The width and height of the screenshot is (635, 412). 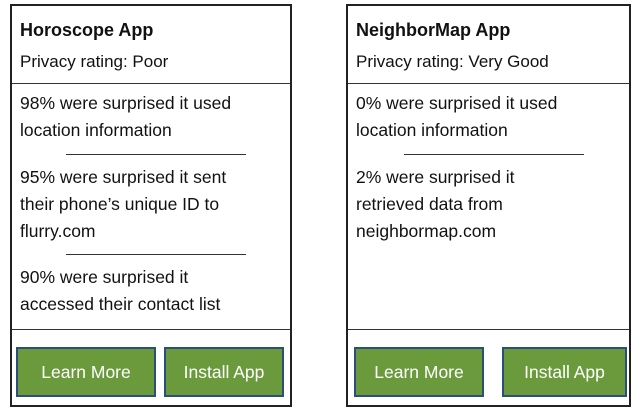 What do you see at coordinates (87, 30) in the screenshot?
I see `app-title: Horoscope App` at bounding box center [87, 30].